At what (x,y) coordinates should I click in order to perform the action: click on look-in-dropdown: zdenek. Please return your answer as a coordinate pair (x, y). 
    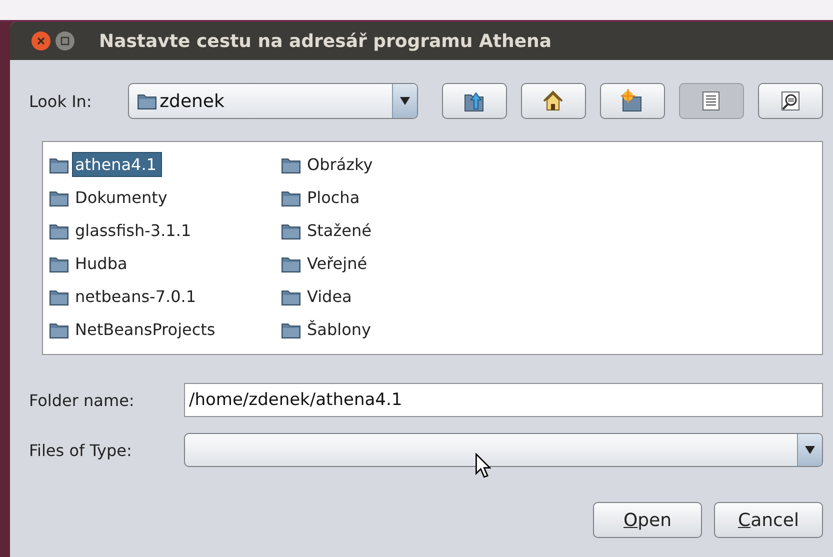
    Looking at the image, I should click on (273, 101).